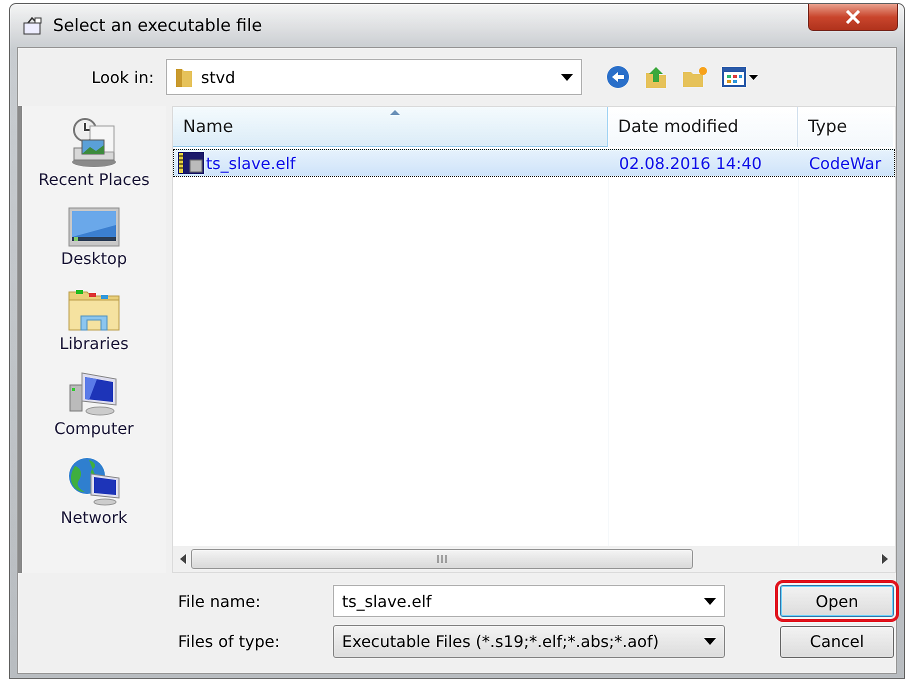 Image resolution: width=907 pixels, height=679 pixels. What do you see at coordinates (885, 559) in the screenshot?
I see `scroll-right-icon` at bounding box center [885, 559].